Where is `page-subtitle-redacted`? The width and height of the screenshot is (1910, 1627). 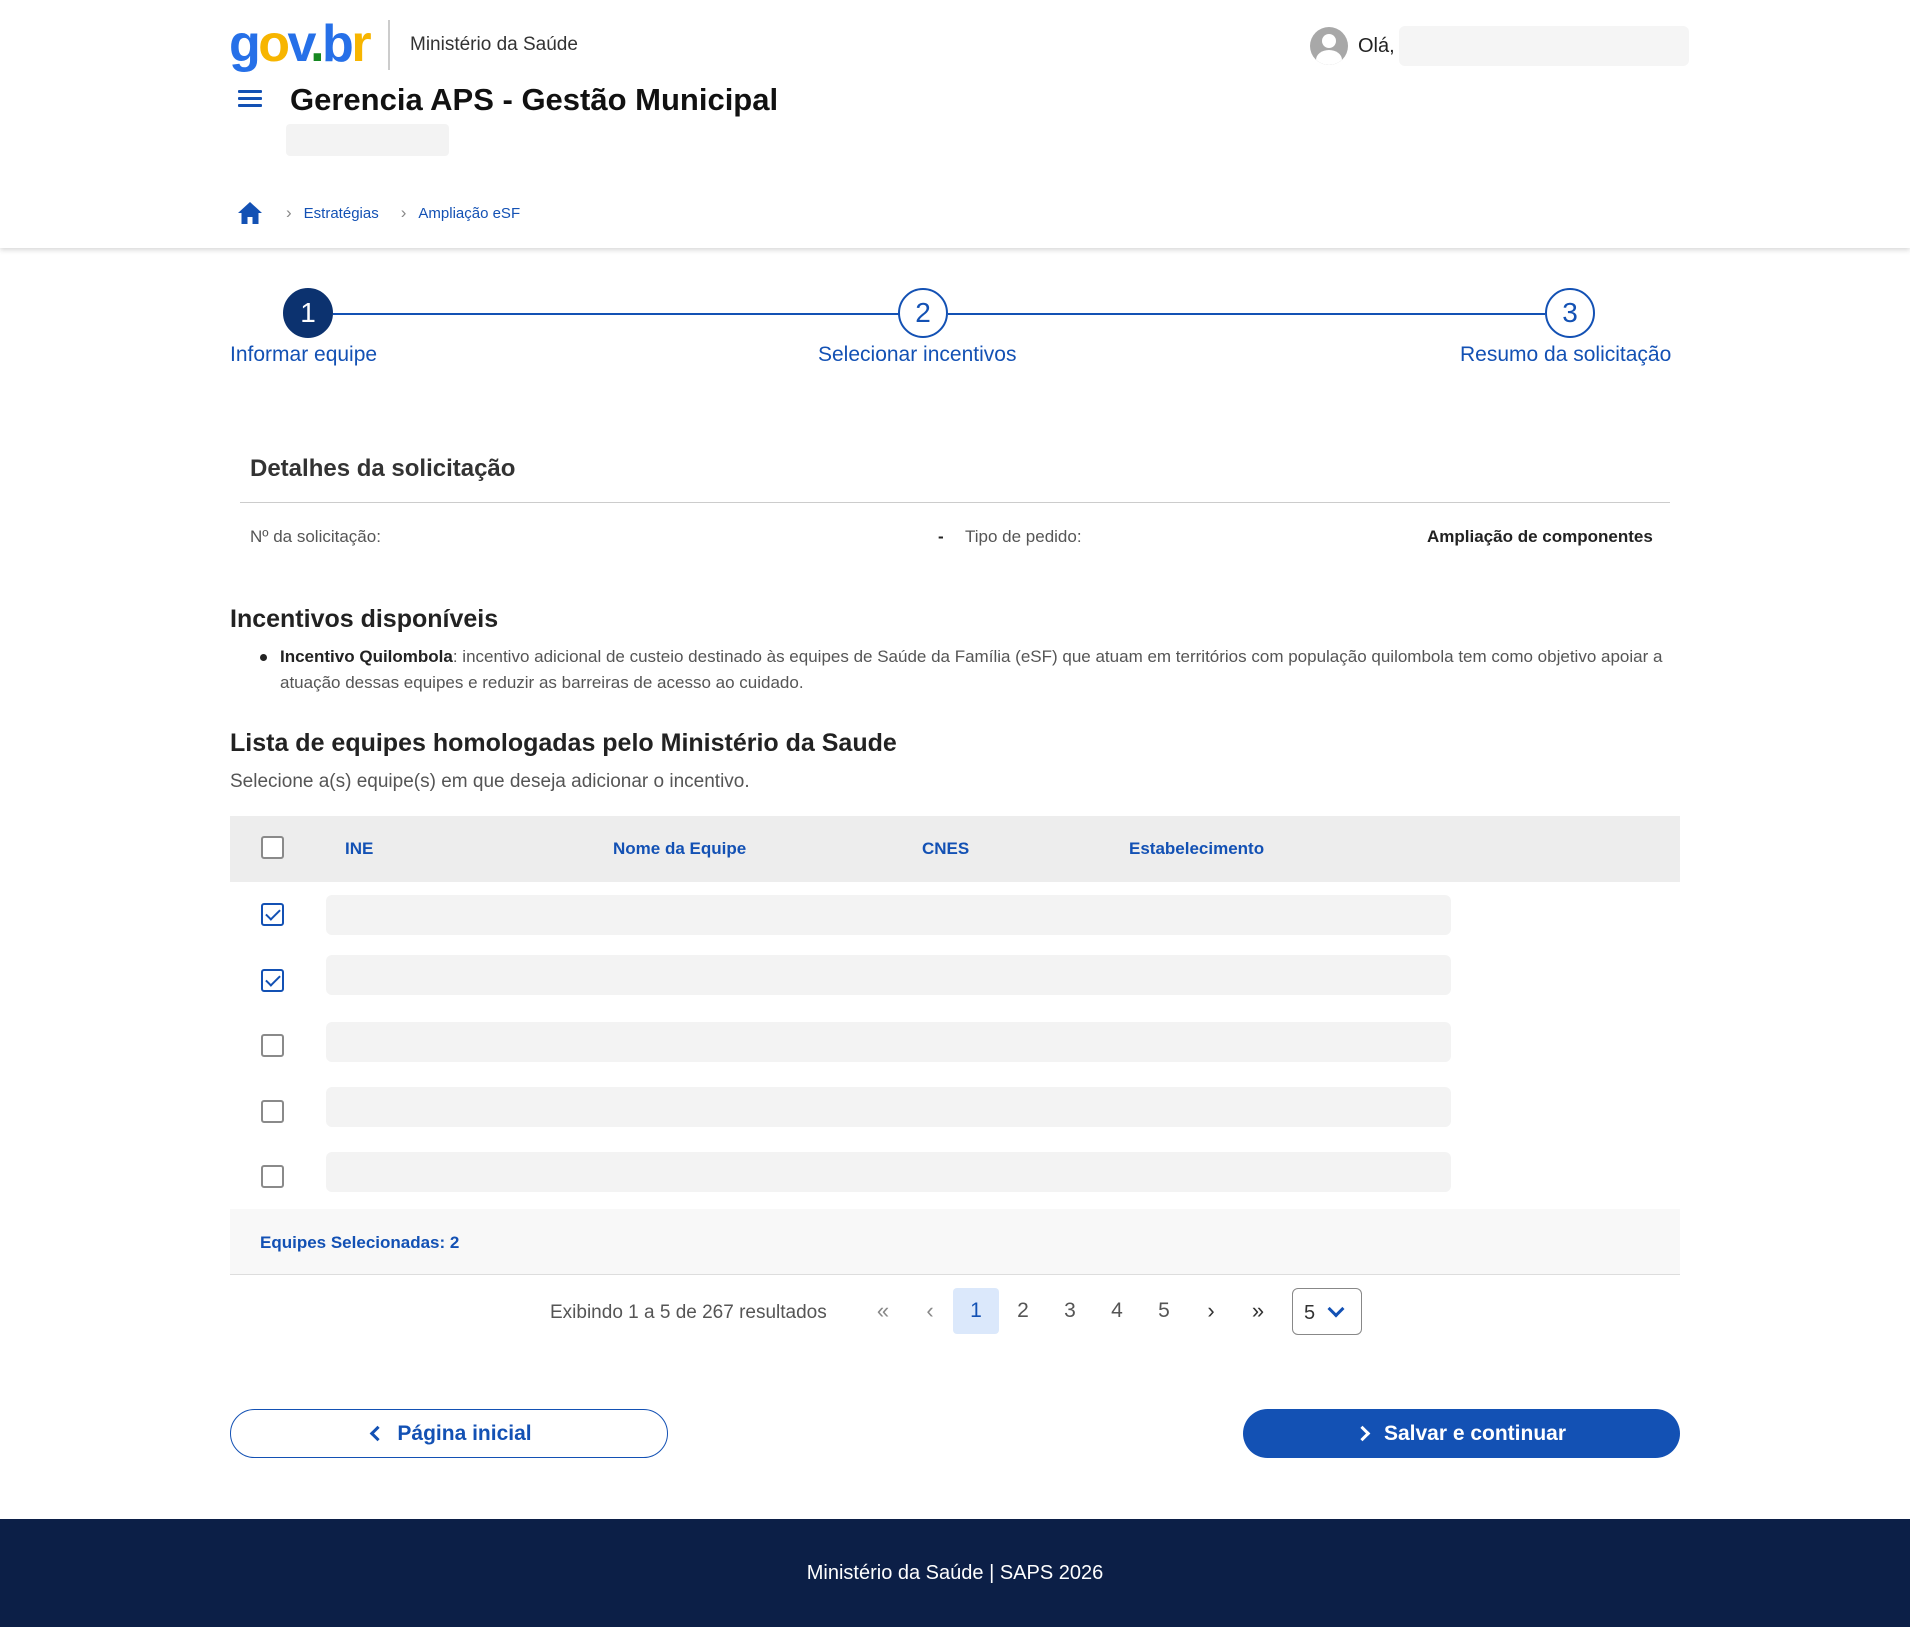
page-subtitle-redacted is located at coordinates (367, 140).